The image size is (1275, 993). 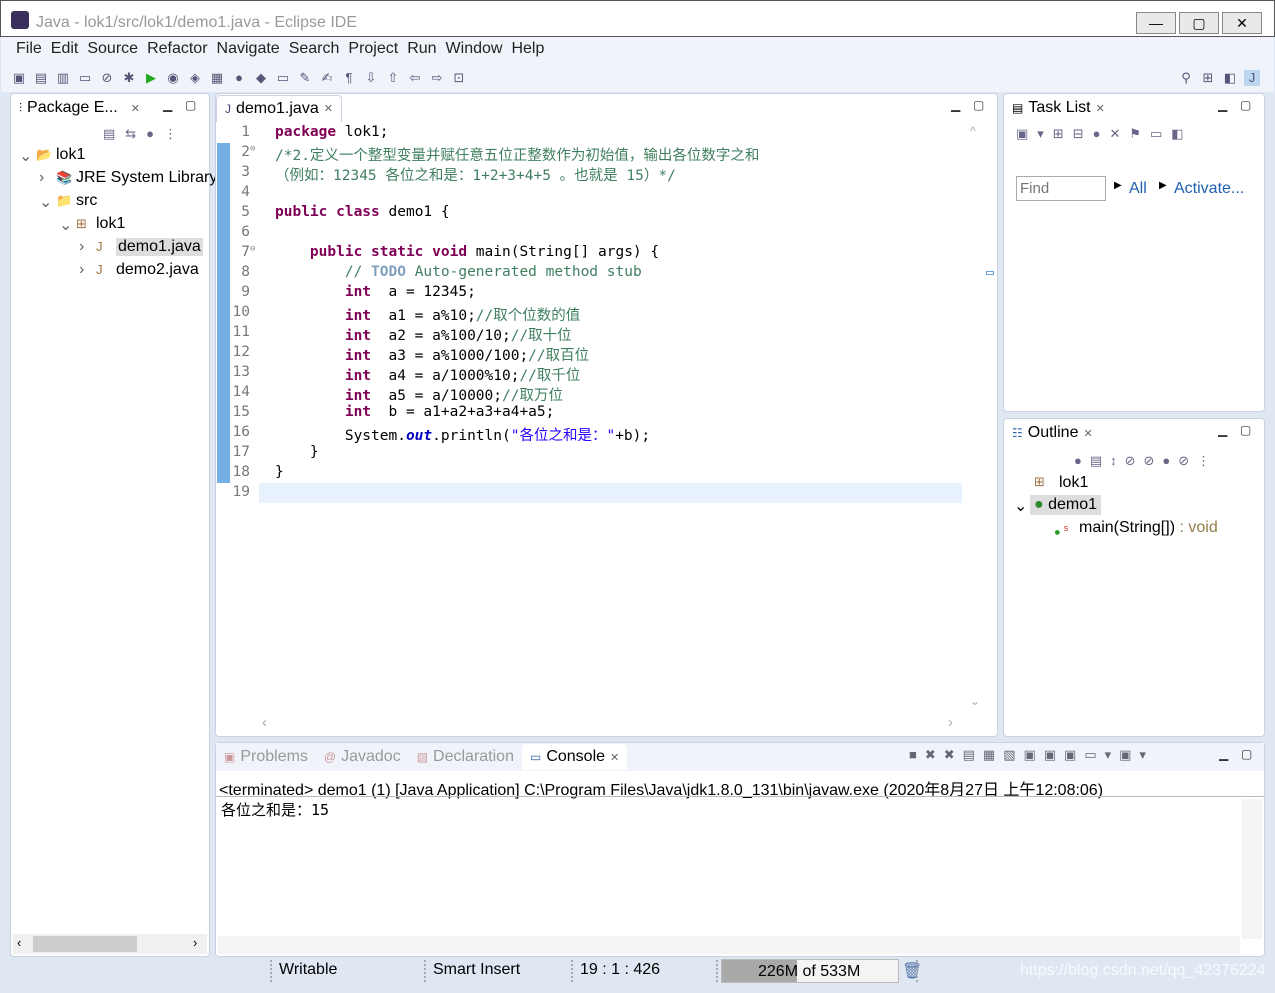 I want to click on tree-item: › 📚 JRE System Library, so click(x=114, y=180).